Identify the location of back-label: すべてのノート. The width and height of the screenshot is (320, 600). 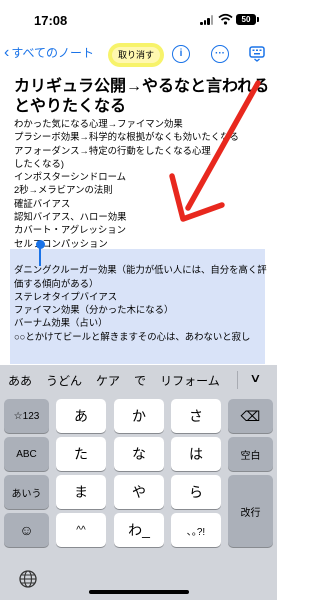
(53, 53).